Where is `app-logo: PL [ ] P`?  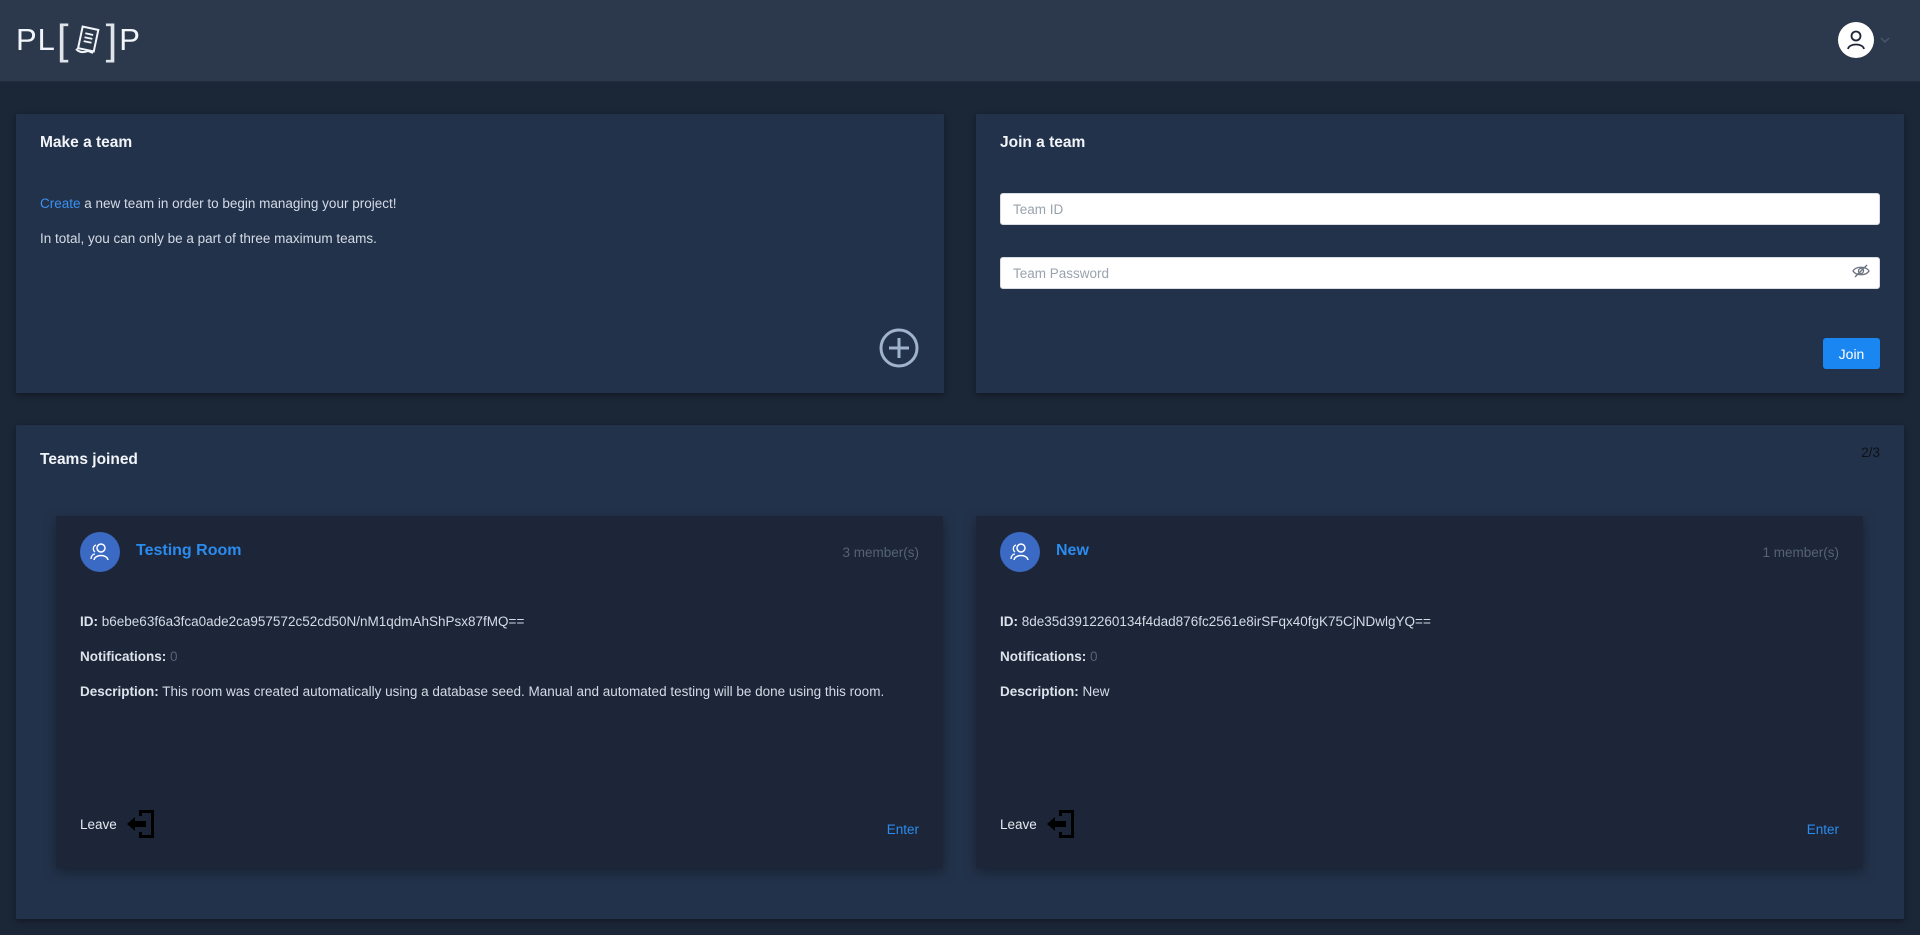 app-logo: PL [ ] P is located at coordinates (78, 39).